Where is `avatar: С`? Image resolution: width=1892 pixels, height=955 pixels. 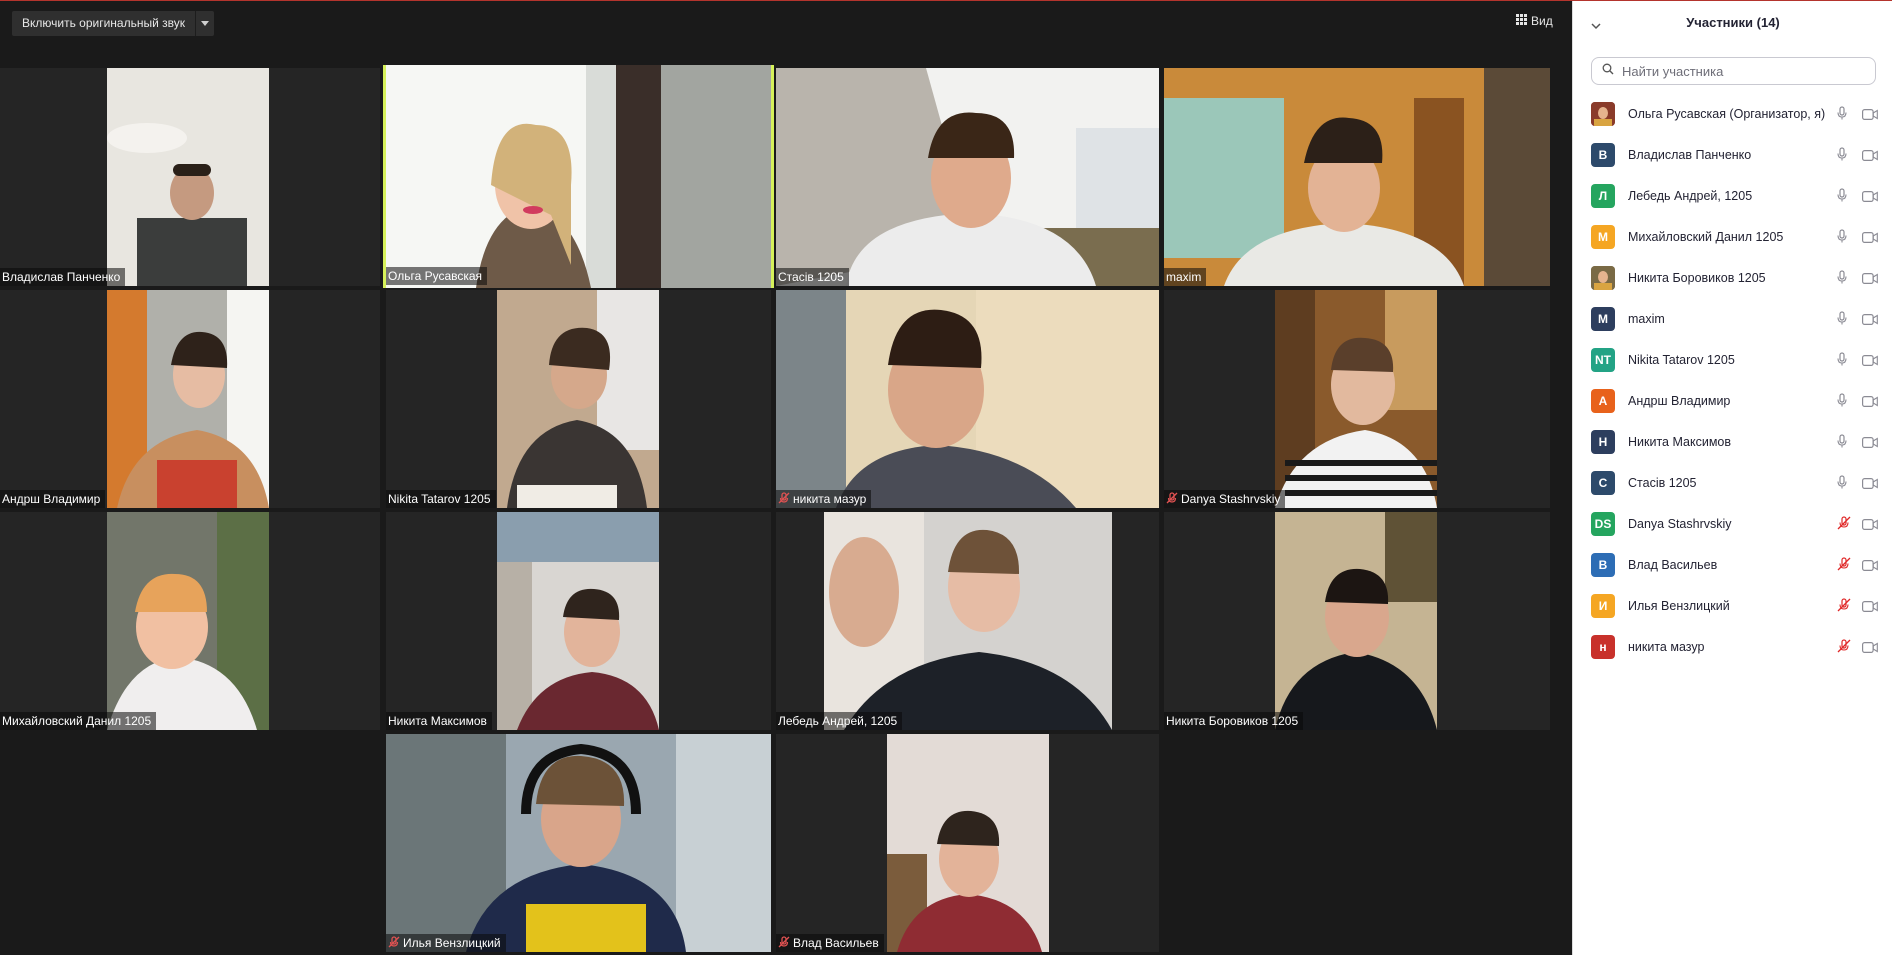 avatar: С is located at coordinates (1603, 482).